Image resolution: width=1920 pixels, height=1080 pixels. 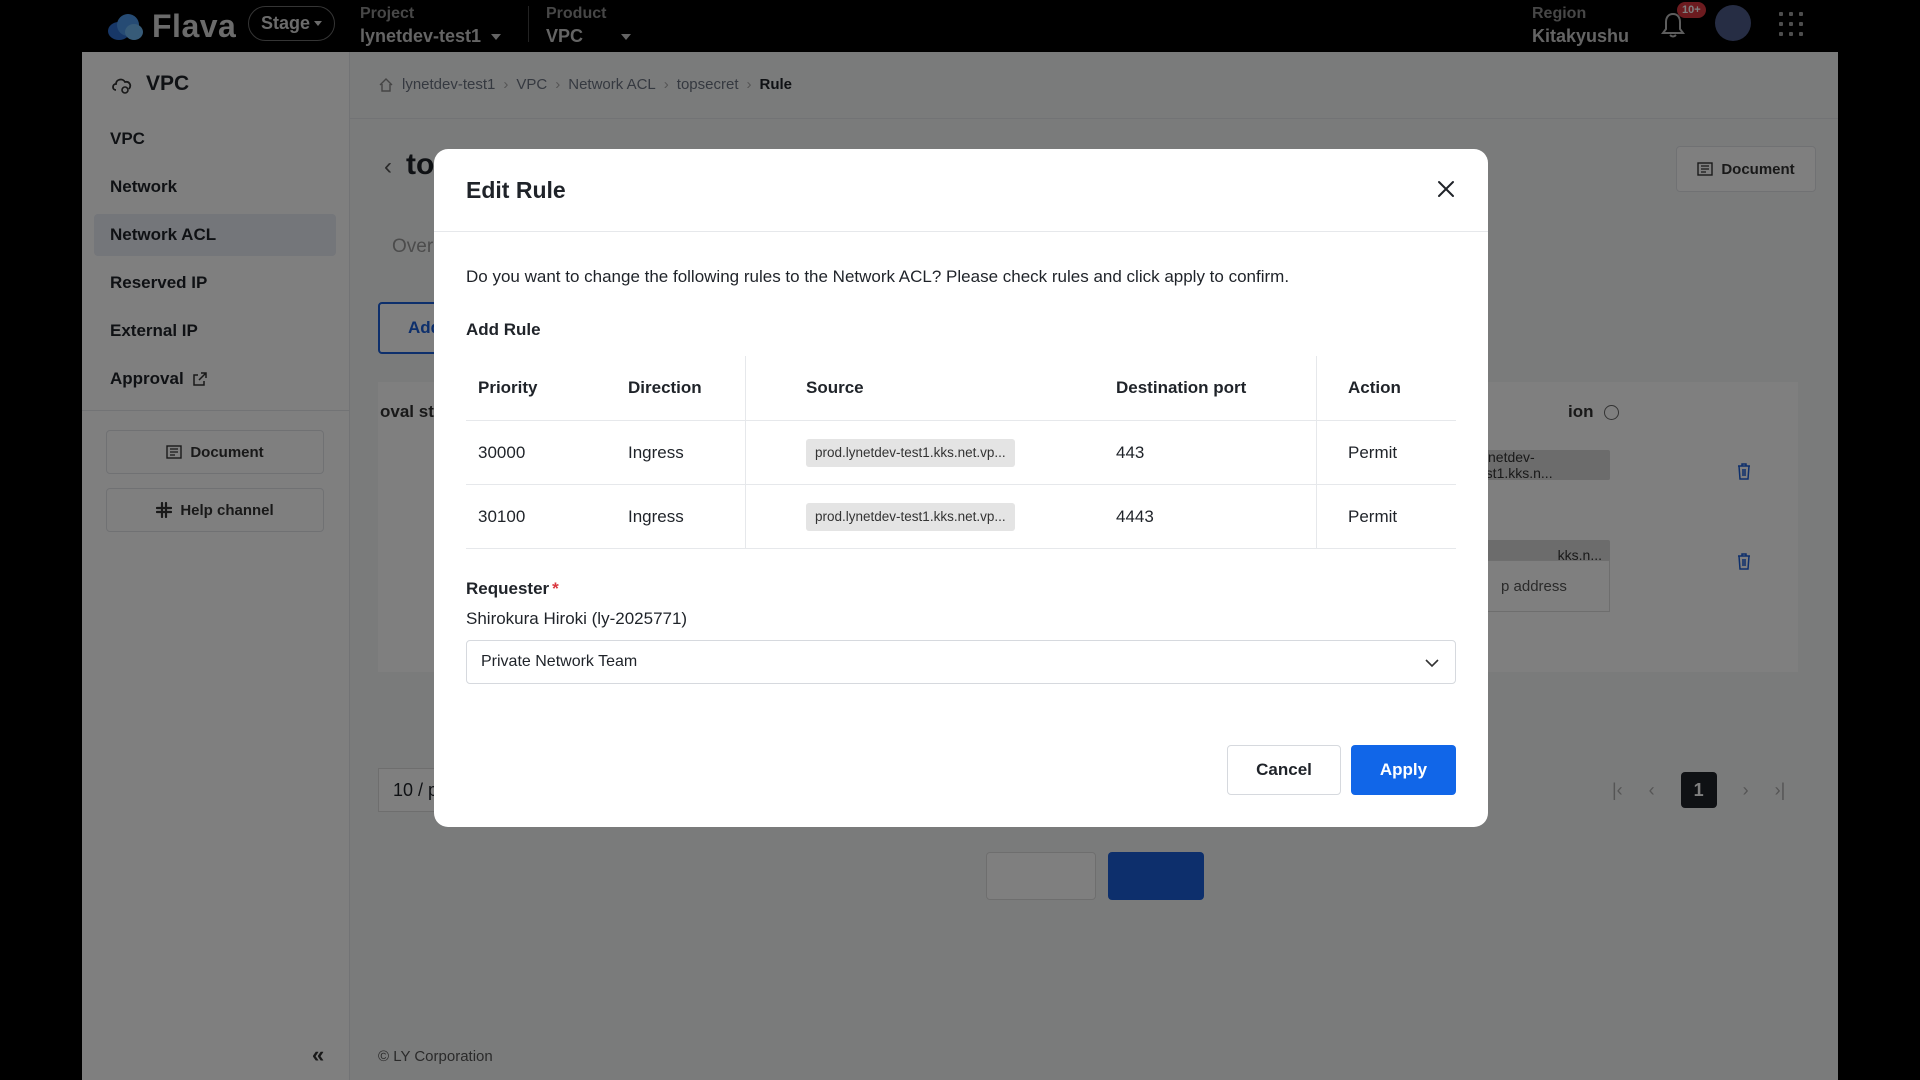 What do you see at coordinates (1135, 516) in the screenshot?
I see `port-cell: 4443` at bounding box center [1135, 516].